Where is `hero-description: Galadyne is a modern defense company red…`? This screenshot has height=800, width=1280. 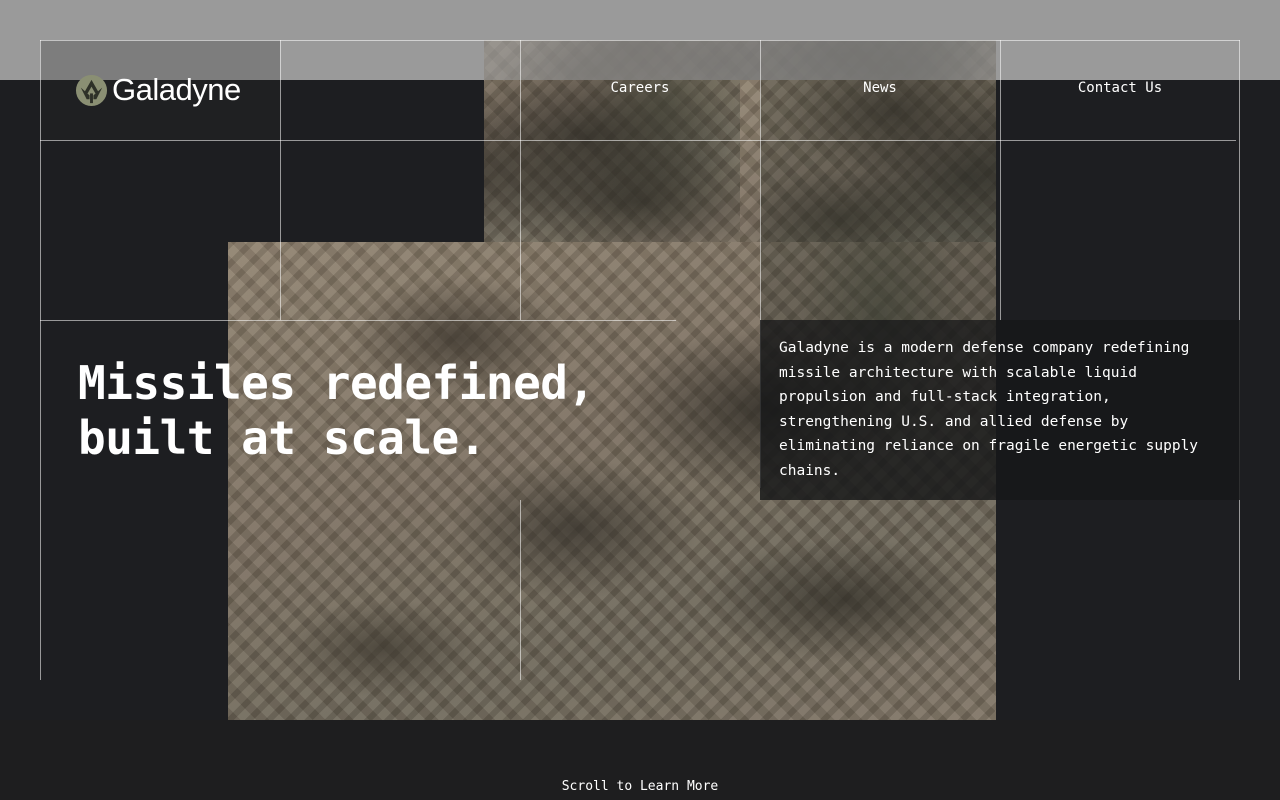 hero-description: Galadyne is a modern defense company red… is located at coordinates (989, 409).